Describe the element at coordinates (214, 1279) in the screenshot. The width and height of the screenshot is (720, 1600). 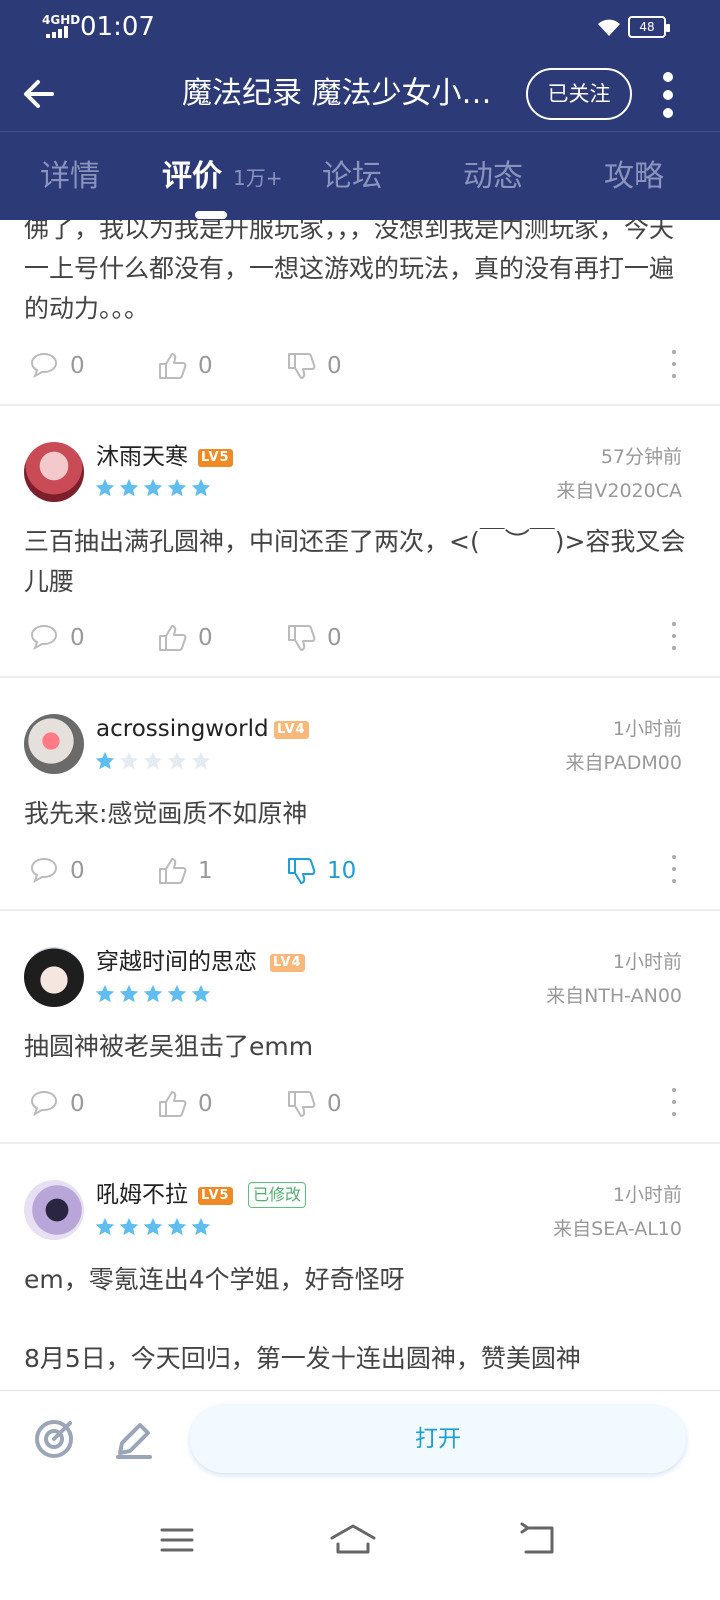
I see `review-text: em，零氪连出4个学姐，好奇怪呀` at that location.